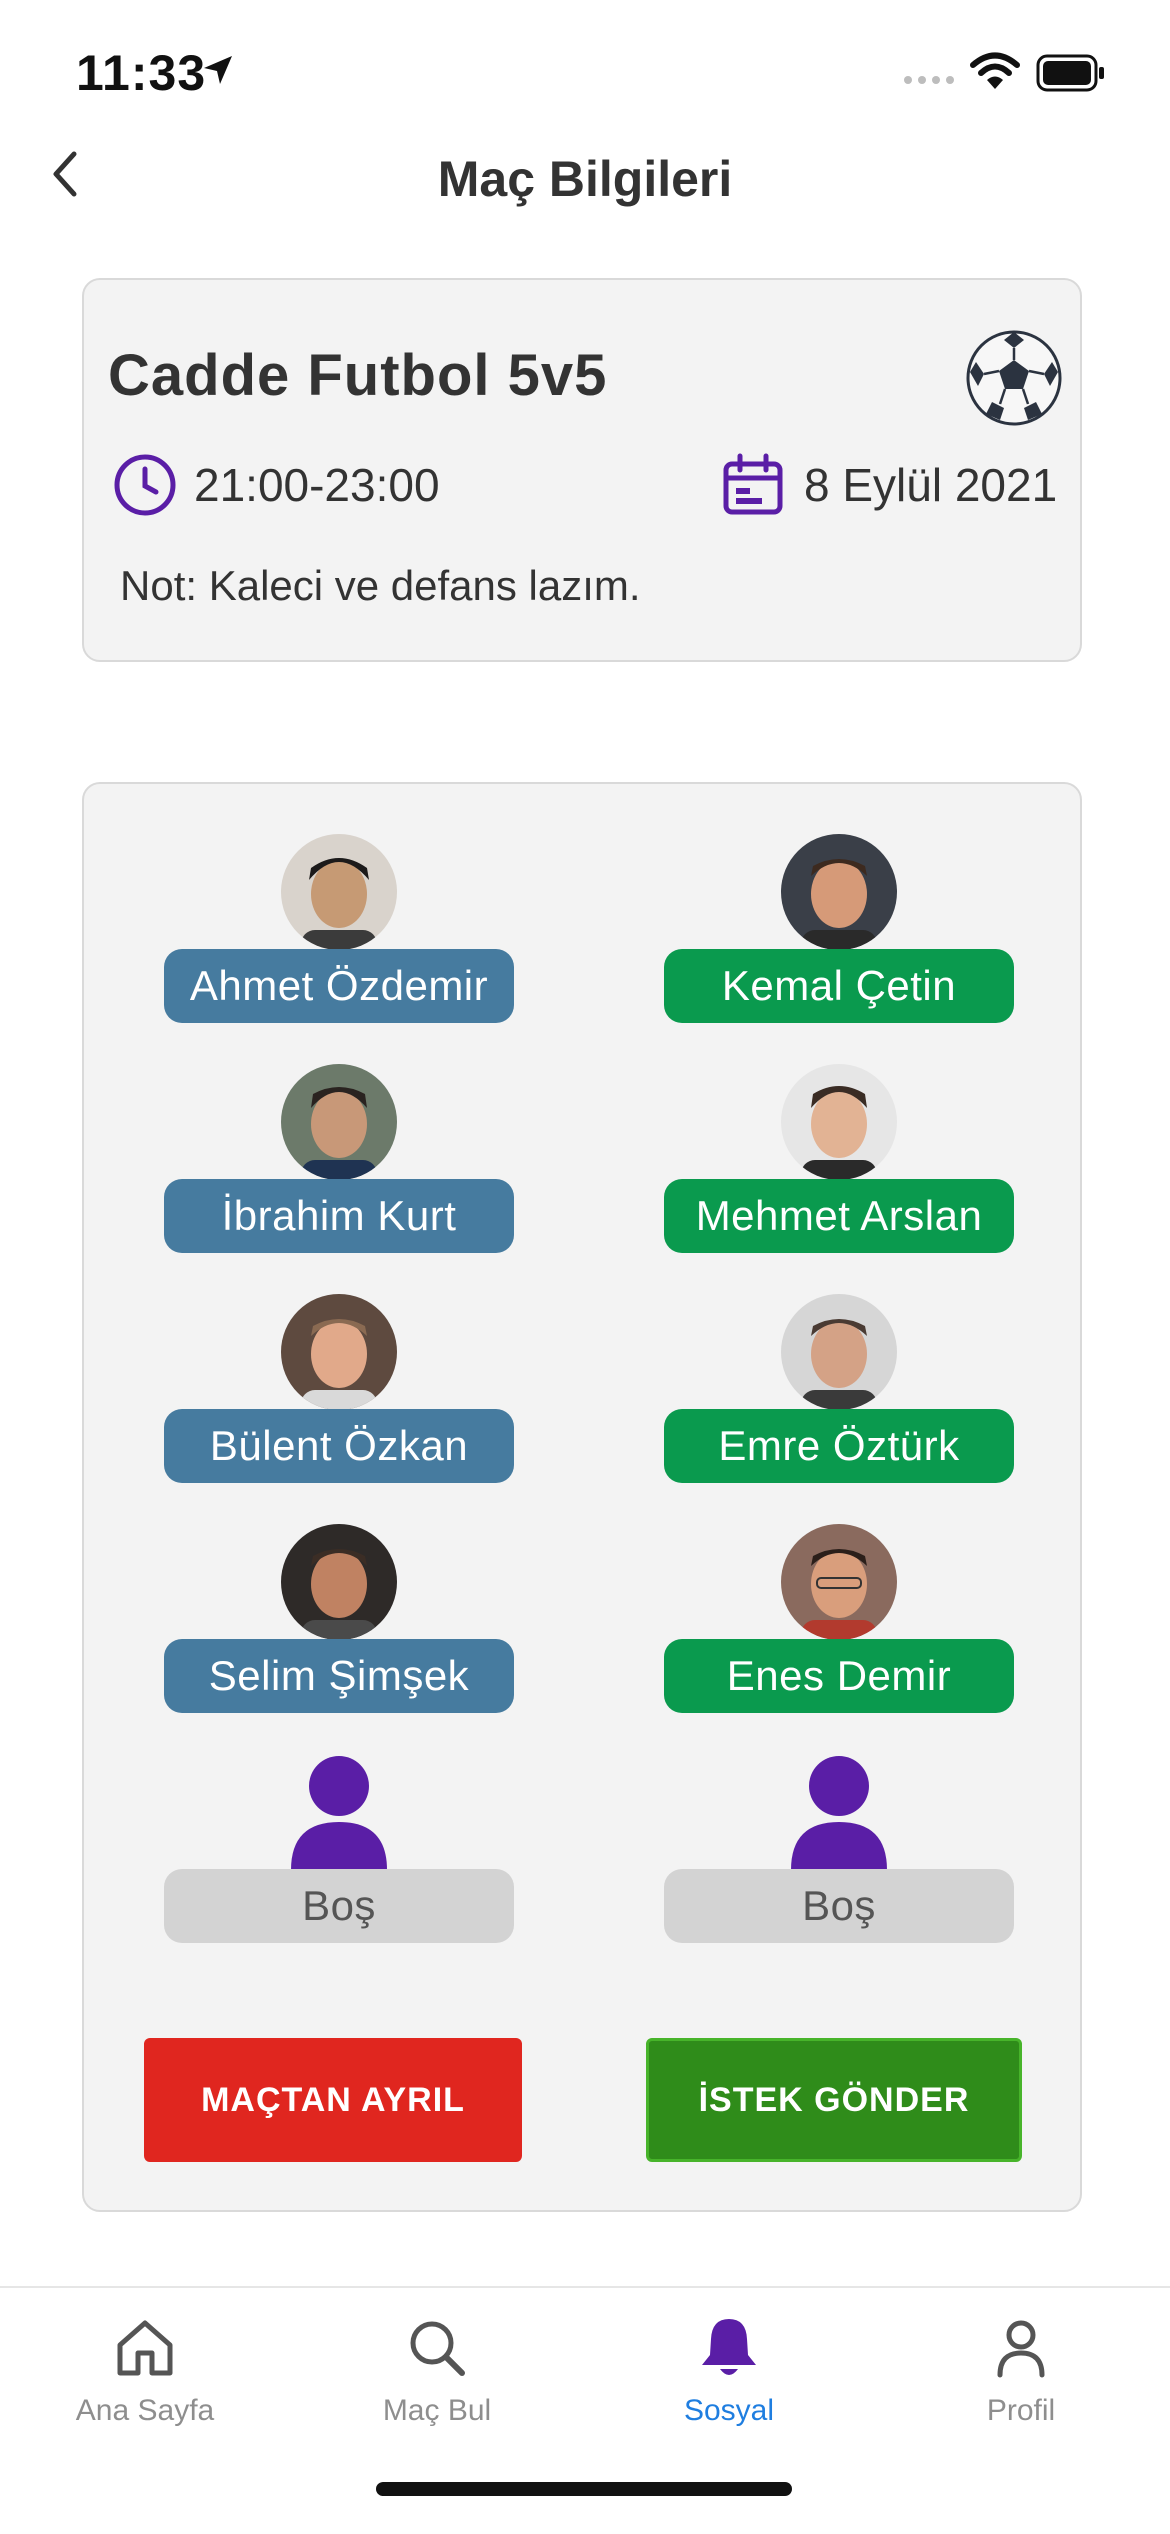  What do you see at coordinates (339, 1446) in the screenshot?
I see `player-name: Bülent Özkan` at bounding box center [339, 1446].